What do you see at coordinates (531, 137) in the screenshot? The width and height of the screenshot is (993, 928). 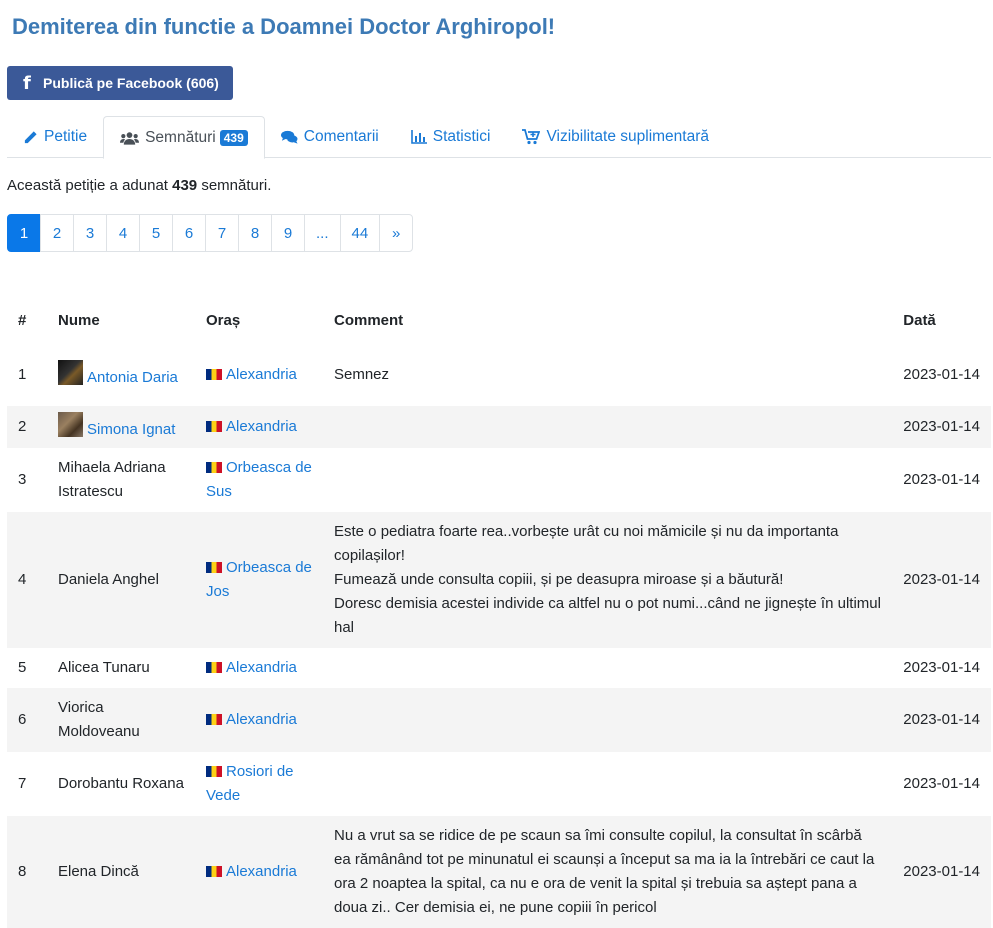 I see `cart-plus-icon` at bounding box center [531, 137].